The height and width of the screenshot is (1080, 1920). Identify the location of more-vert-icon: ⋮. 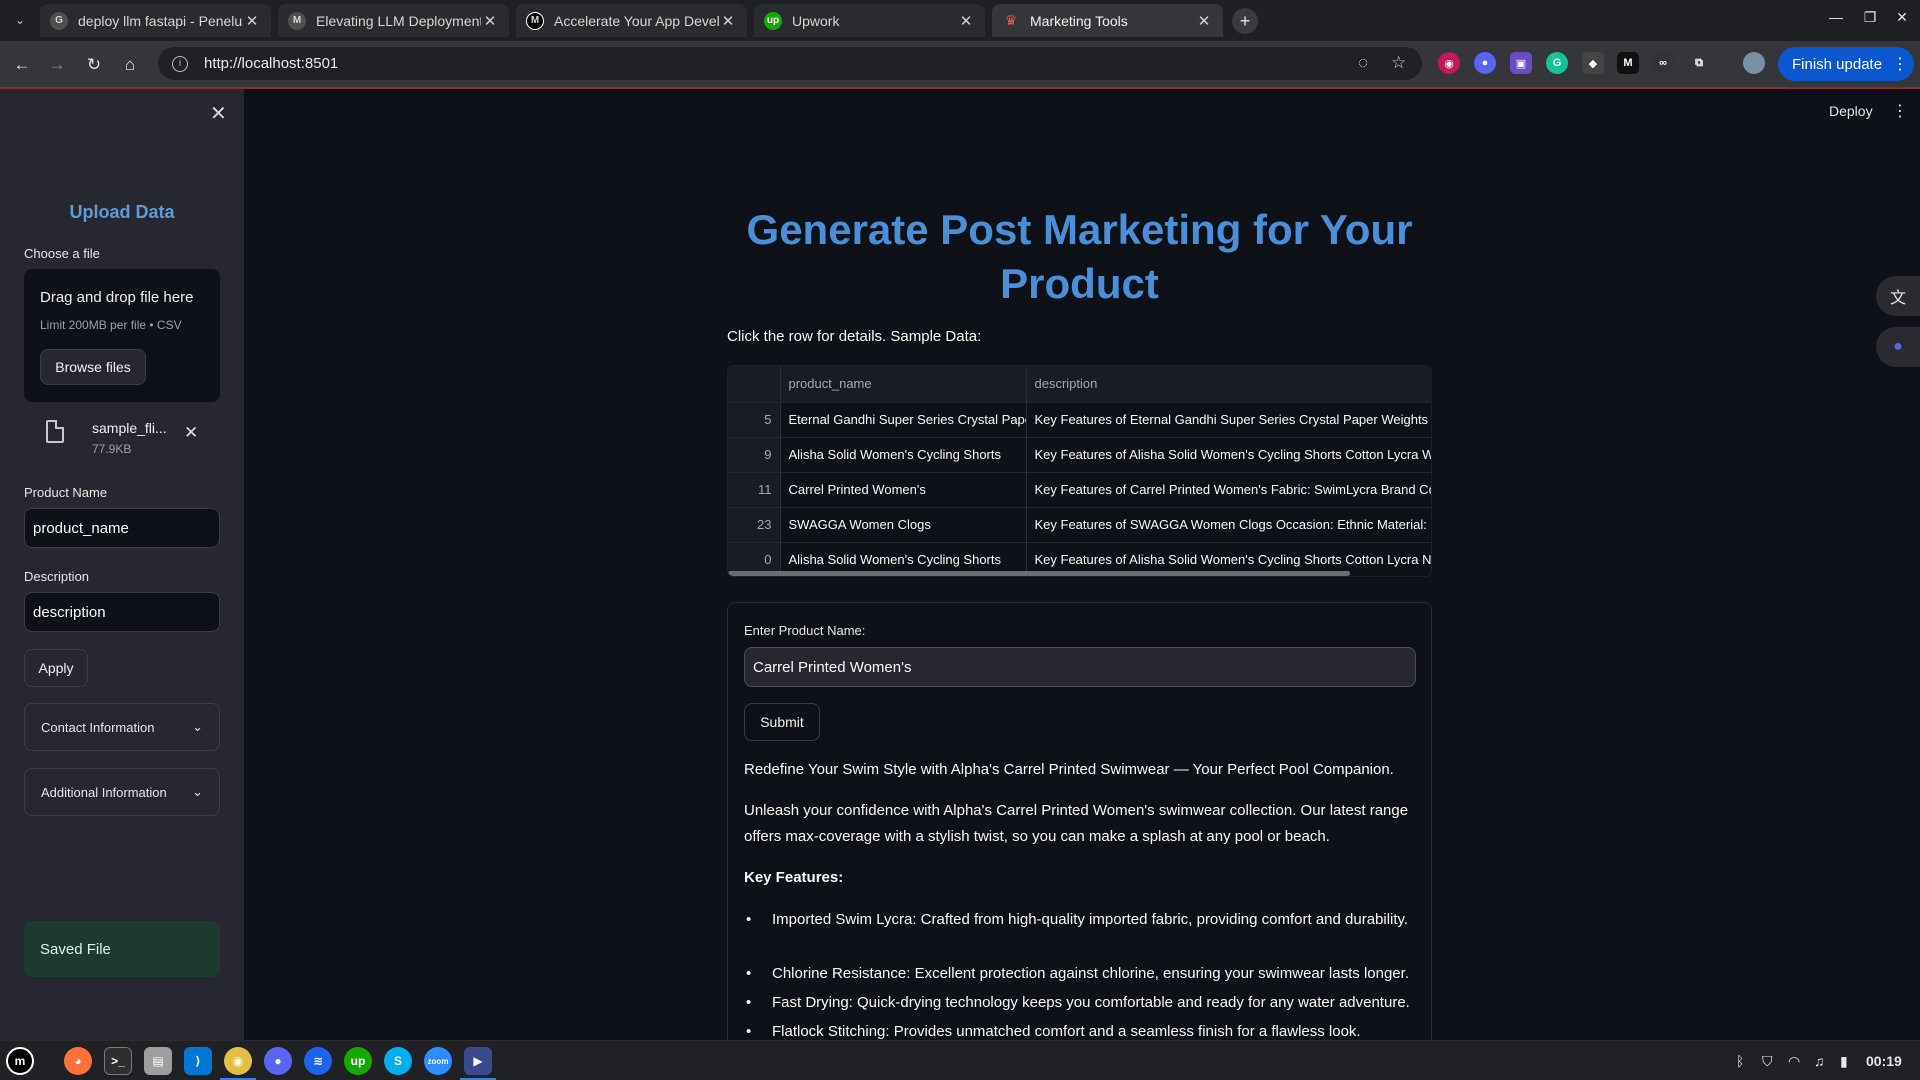
(1900, 64).